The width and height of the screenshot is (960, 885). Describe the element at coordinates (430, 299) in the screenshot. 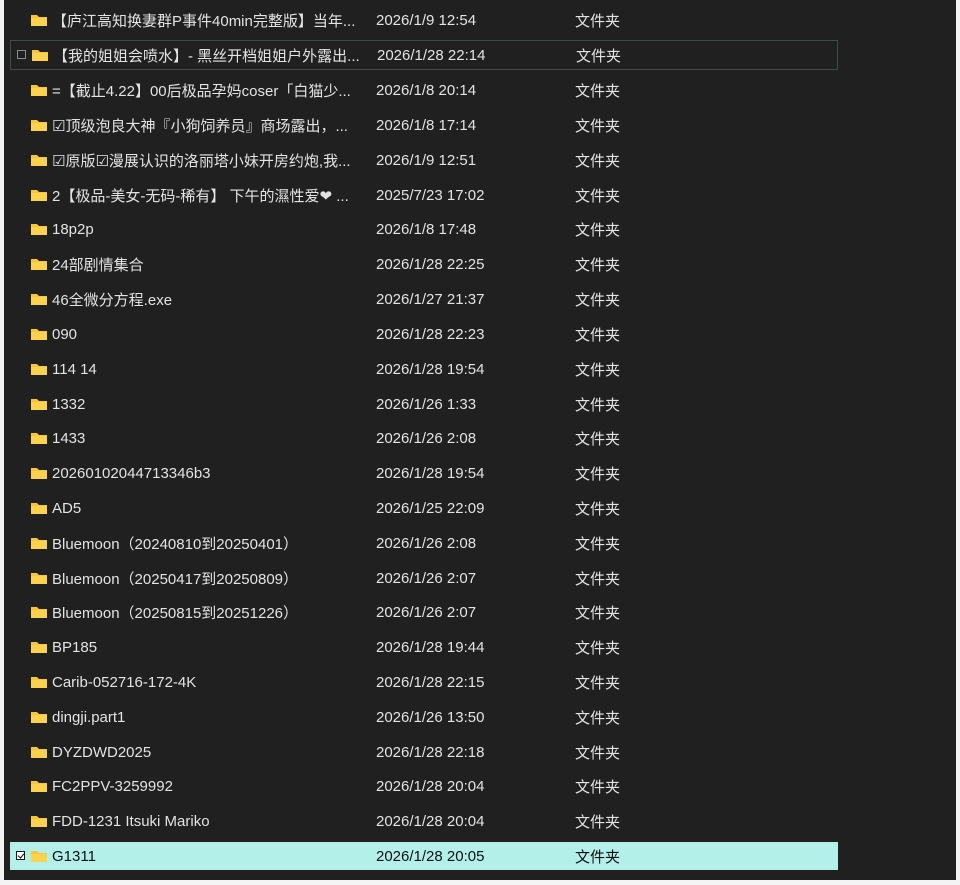

I see `file-date-modified: 2026/1/27 21:37` at that location.